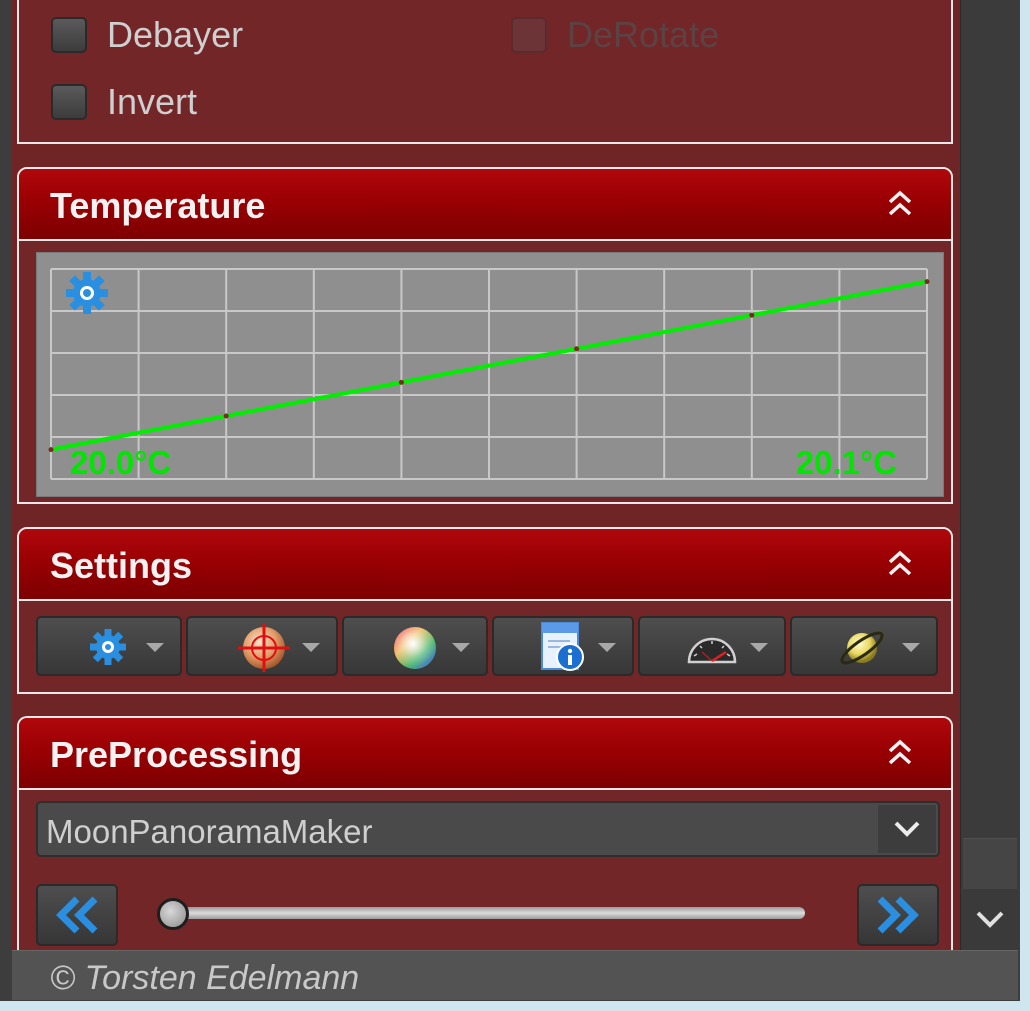 Image resolution: width=1030 pixels, height=1011 pixels. Describe the element at coordinates (87, 293) in the screenshot. I see `chart-settings-icon` at that location.